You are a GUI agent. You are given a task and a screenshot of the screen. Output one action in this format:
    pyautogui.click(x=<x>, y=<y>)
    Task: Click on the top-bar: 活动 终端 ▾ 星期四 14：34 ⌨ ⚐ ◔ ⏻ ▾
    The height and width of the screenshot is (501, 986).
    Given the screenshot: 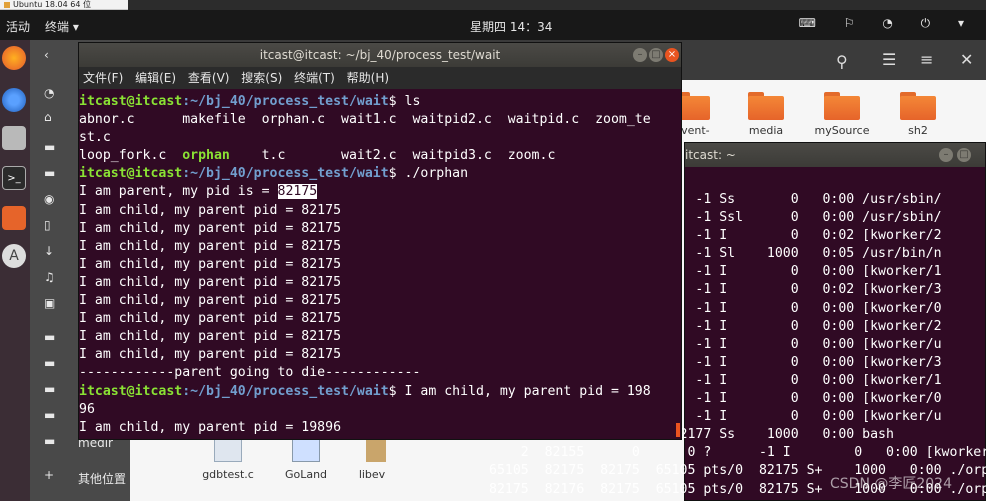 What is the action you would take?
    pyautogui.click(x=493, y=25)
    